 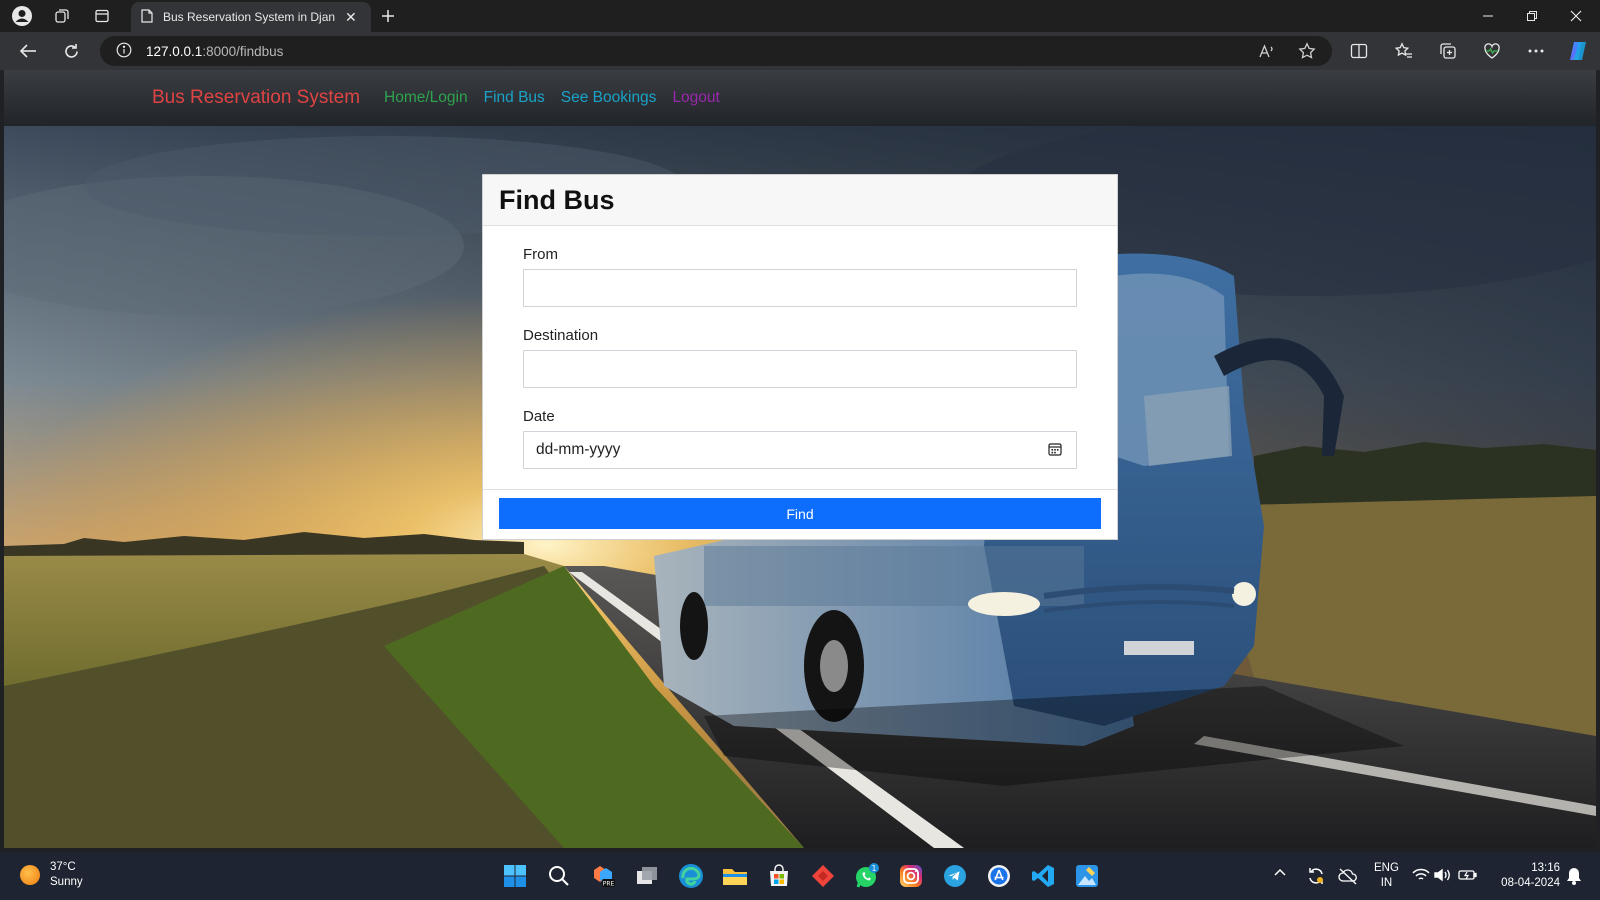 What do you see at coordinates (874, 868) in the screenshot?
I see `whatsapp-badge: 1` at bounding box center [874, 868].